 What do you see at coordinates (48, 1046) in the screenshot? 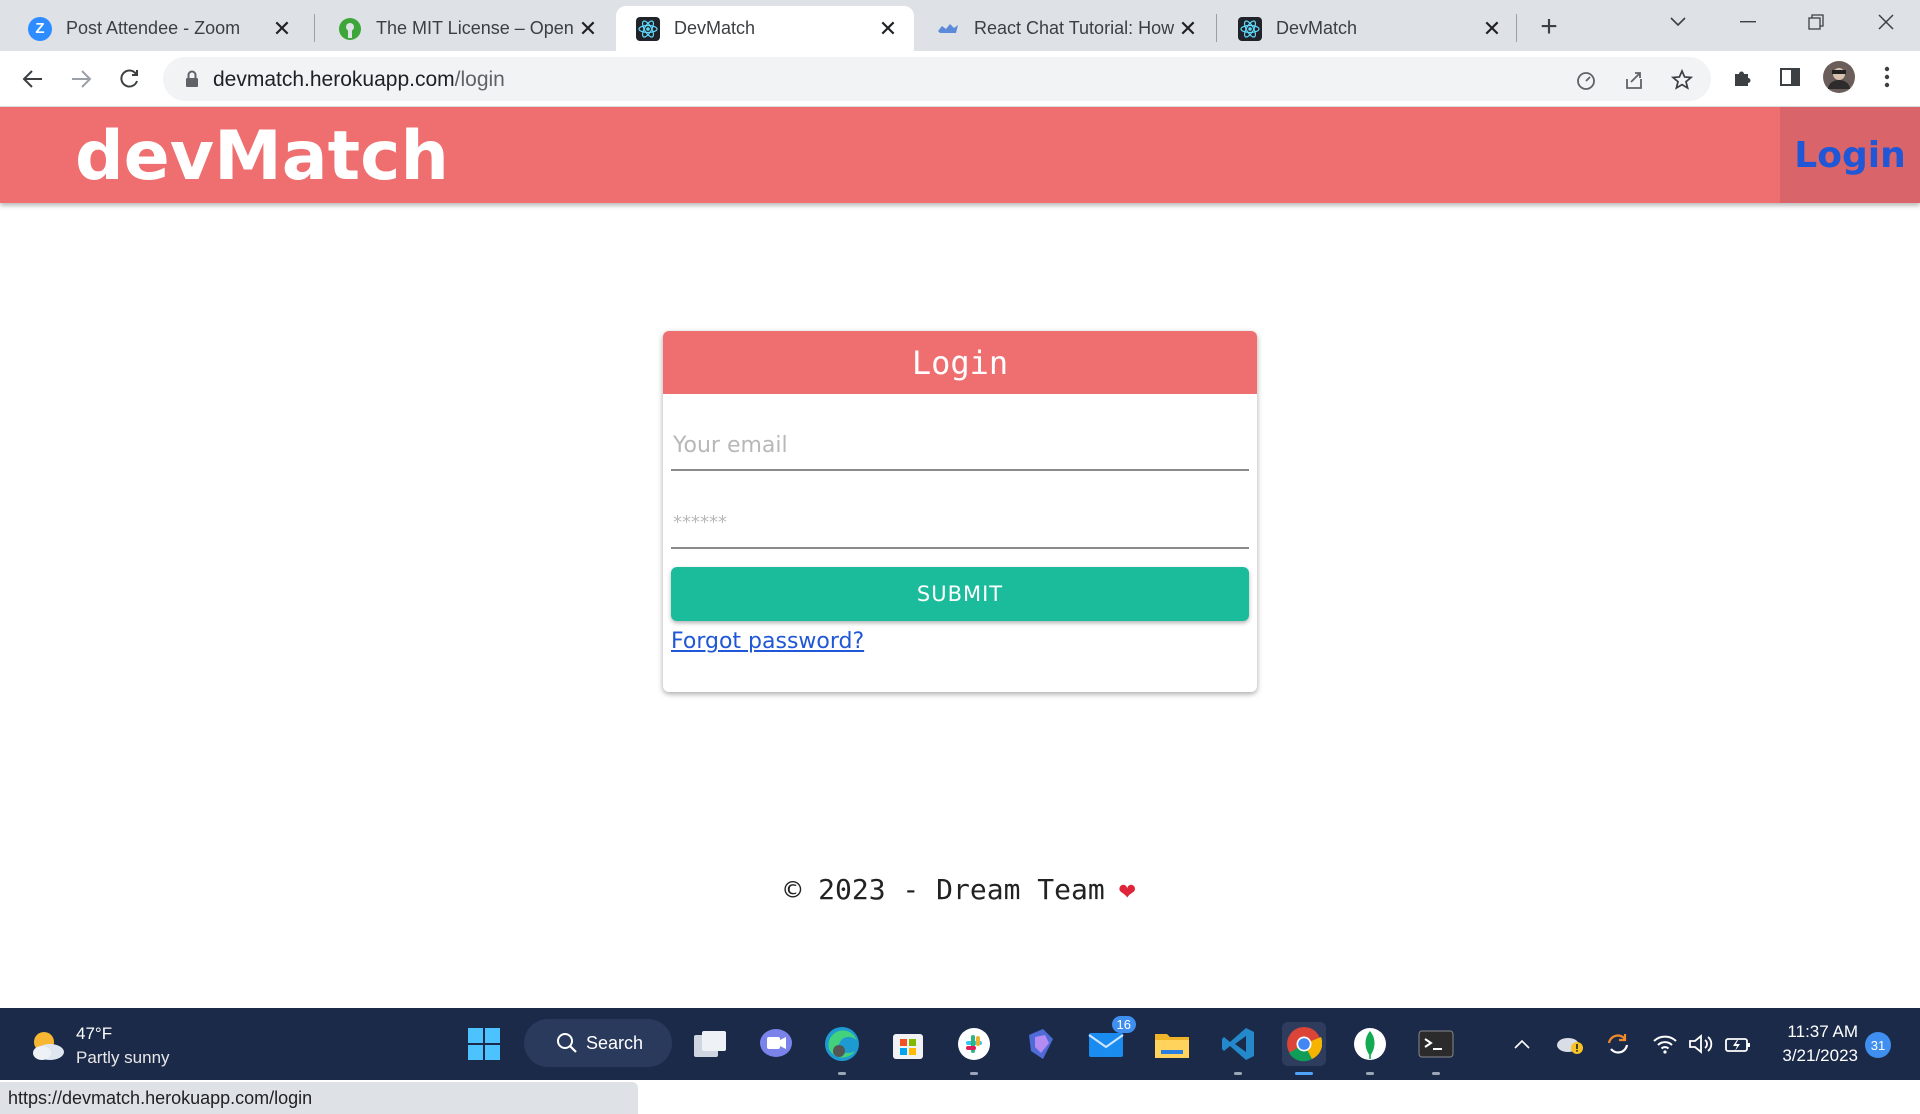
I see `partly-sunny-icon` at bounding box center [48, 1046].